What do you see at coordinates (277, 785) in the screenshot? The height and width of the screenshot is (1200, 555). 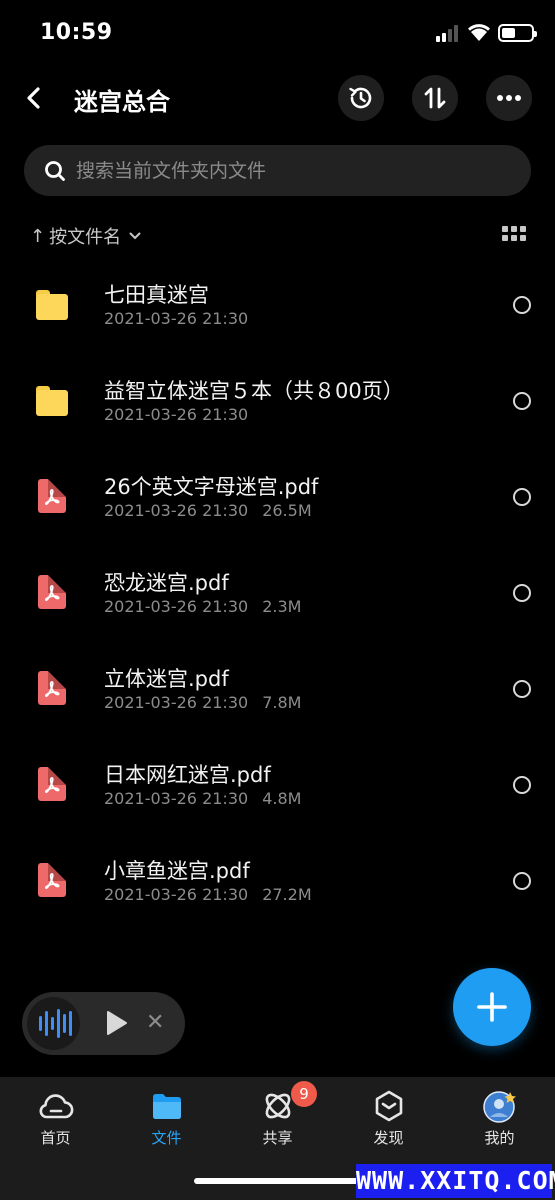 I see `file-list-item: 日本网红迷宫.pdf 2021-03-26 21:30 4.8M` at bounding box center [277, 785].